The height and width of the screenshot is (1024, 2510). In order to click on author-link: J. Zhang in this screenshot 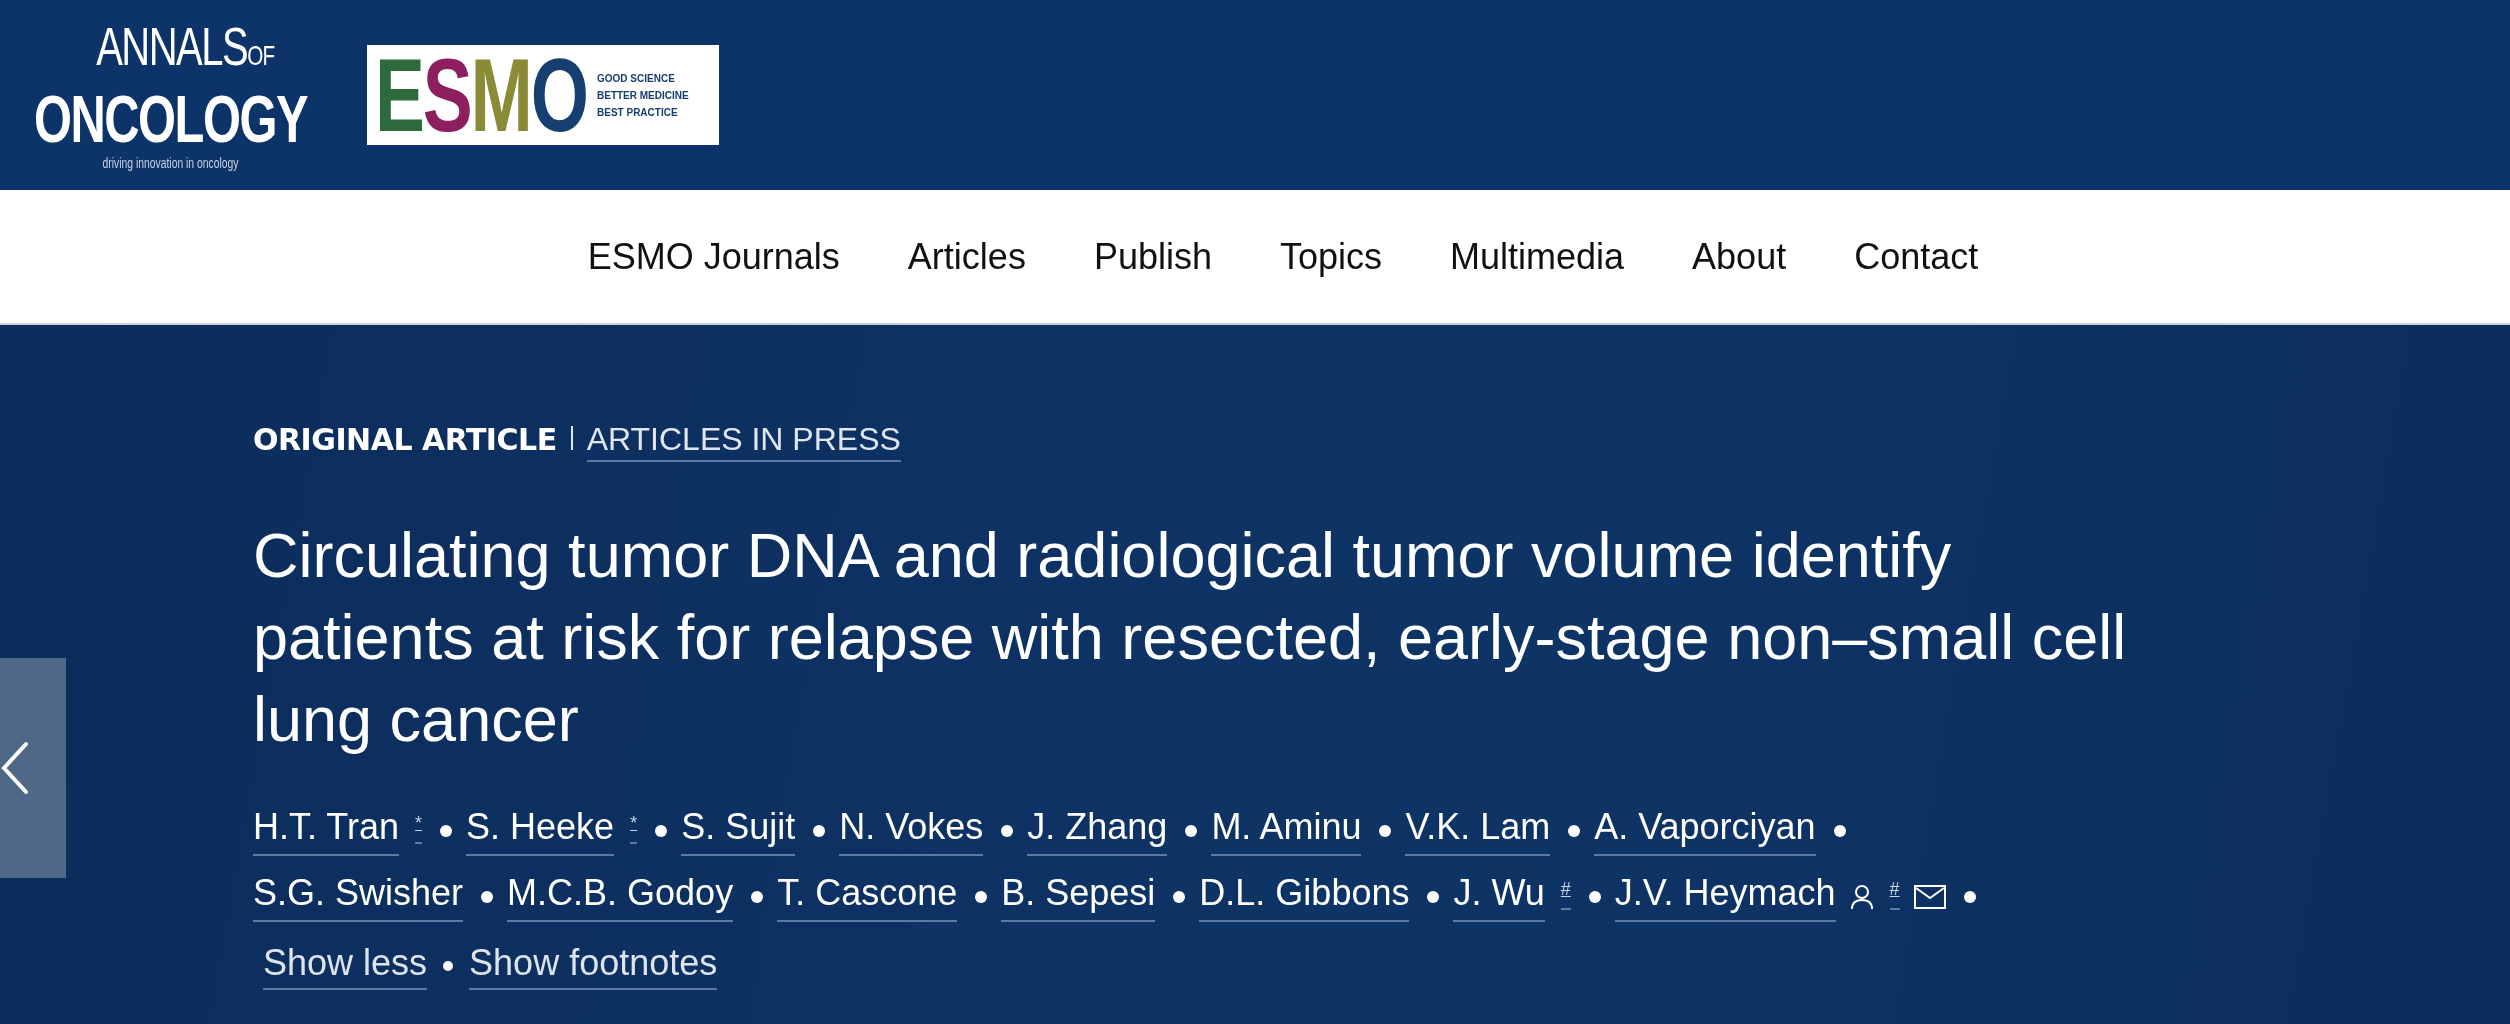, I will do `click(1097, 831)`.